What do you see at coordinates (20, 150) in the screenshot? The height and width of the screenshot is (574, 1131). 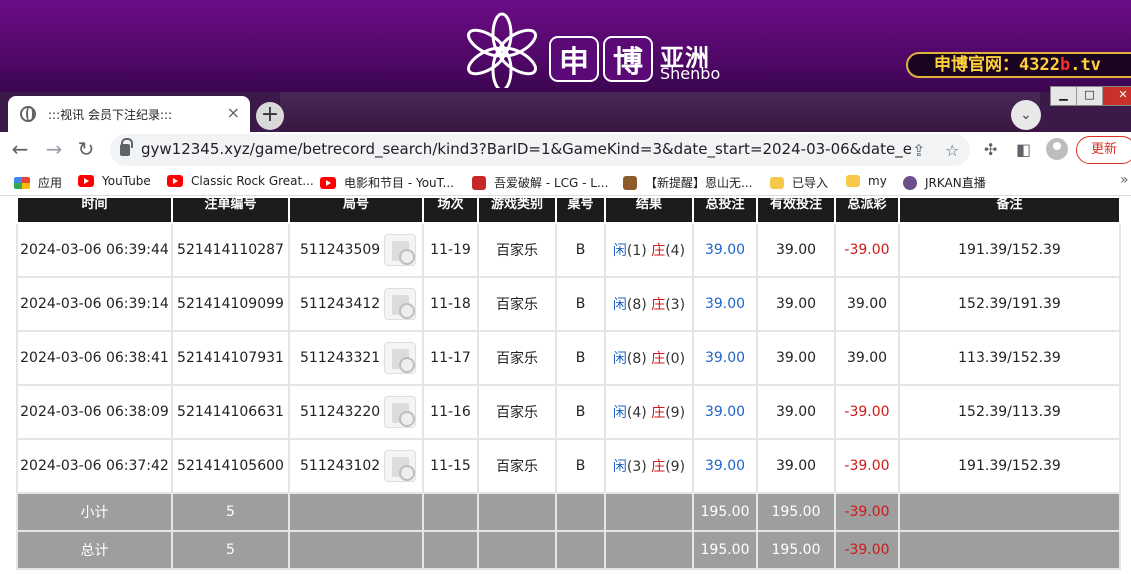 I see `back-arrow-icon: ←` at bounding box center [20, 150].